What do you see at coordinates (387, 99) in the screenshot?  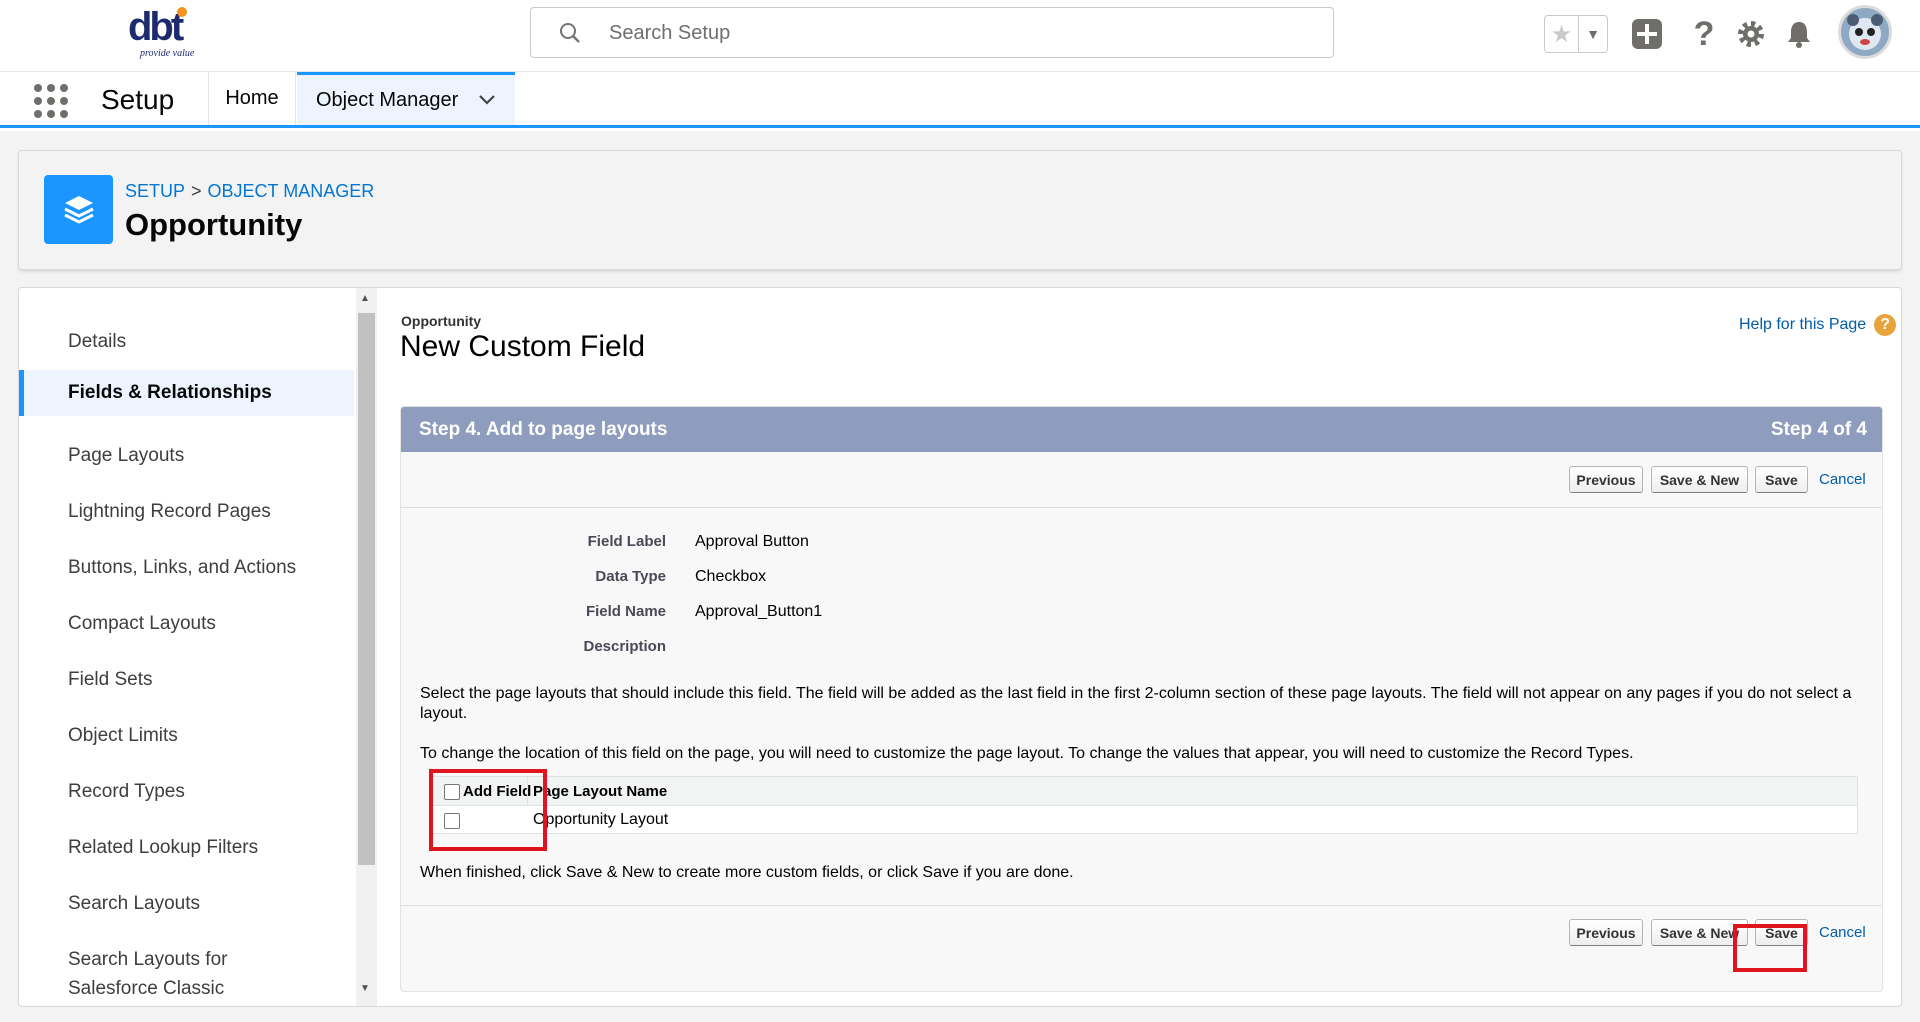 I see `tab-object-manager-label: Object Manager` at bounding box center [387, 99].